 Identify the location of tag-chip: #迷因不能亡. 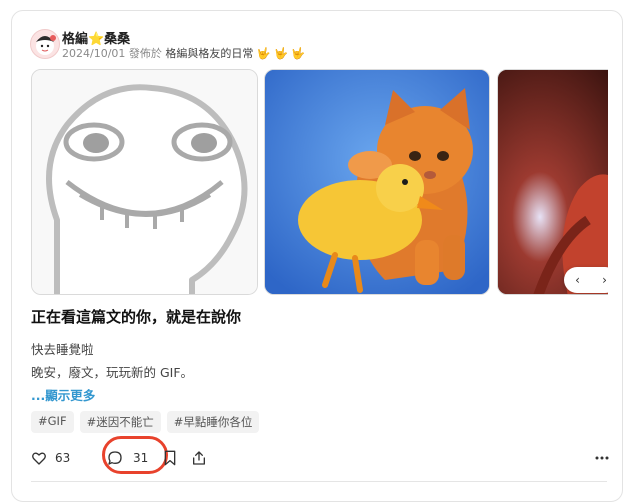
(120, 422).